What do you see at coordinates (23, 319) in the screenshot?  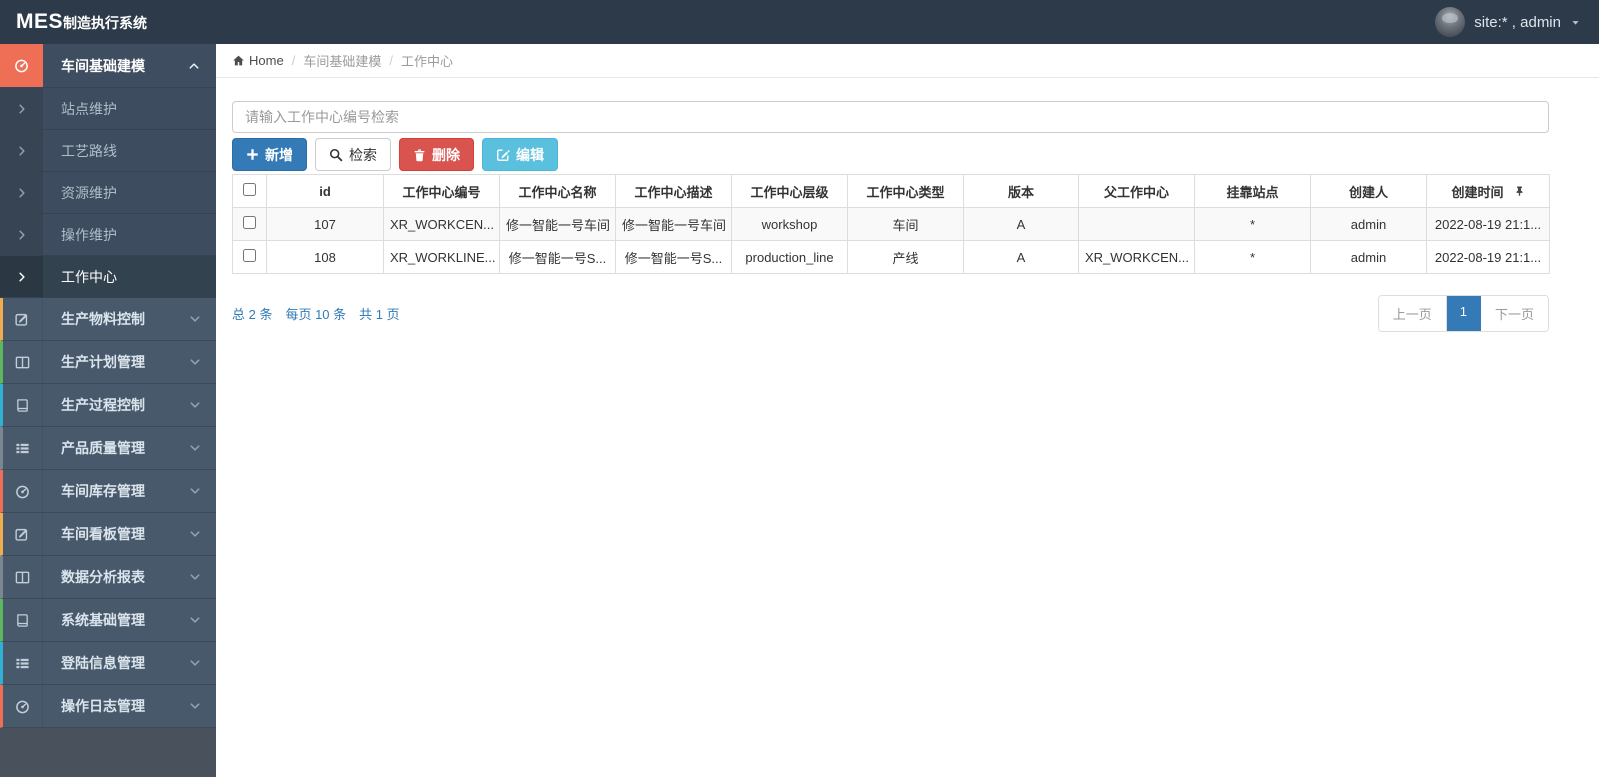 I see `pencil-icon` at bounding box center [23, 319].